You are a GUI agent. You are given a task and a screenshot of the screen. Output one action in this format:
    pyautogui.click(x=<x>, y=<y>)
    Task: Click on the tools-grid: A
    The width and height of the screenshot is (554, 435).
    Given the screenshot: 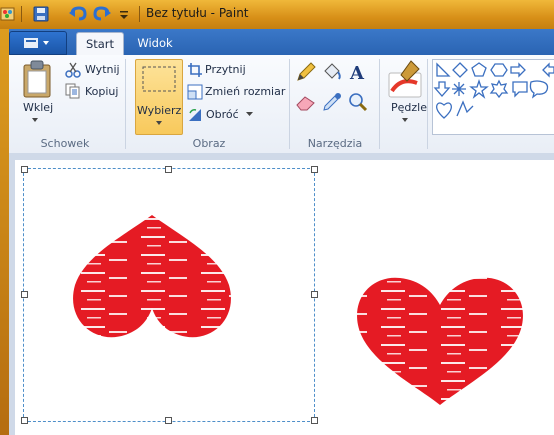 What is the action you would take?
    pyautogui.click(x=333, y=92)
    